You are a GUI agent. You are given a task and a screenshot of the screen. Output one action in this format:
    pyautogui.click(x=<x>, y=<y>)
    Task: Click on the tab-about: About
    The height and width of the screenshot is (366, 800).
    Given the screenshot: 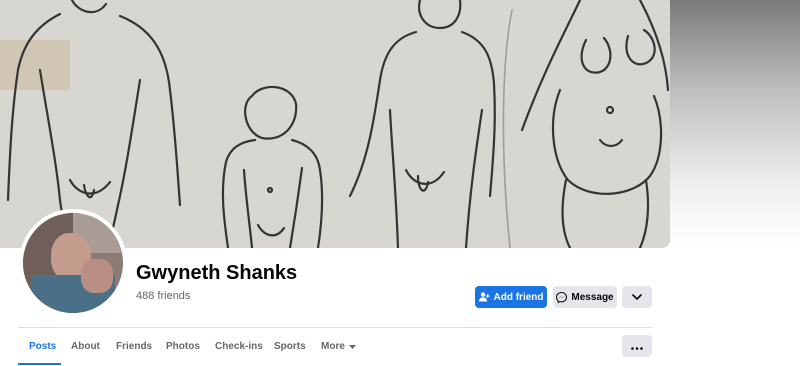 What is the action you would take?
    pyautogui.click(x=85, y=346)
    